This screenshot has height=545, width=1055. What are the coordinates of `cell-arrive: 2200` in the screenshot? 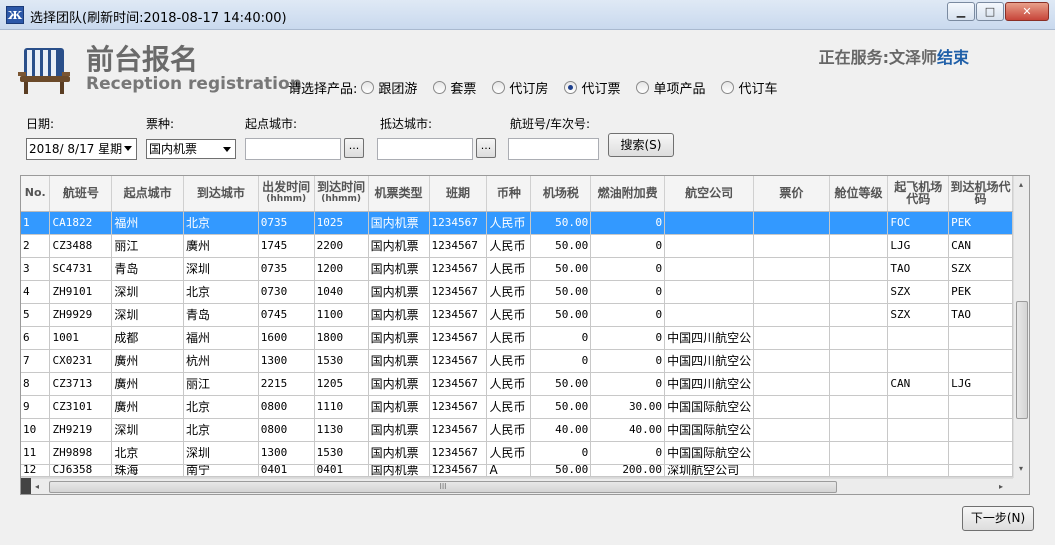 It's located at (341, 246).